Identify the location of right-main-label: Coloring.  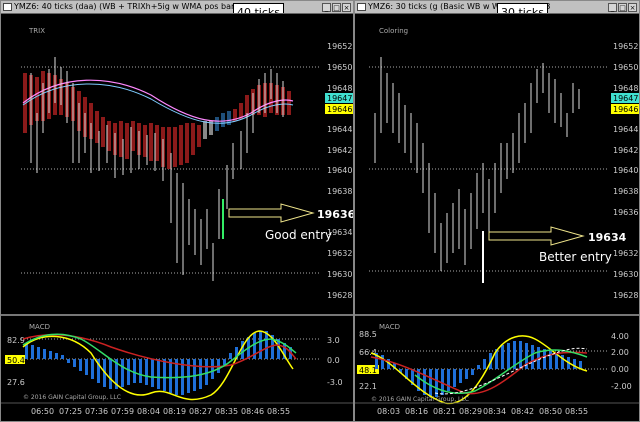
(393, 31).